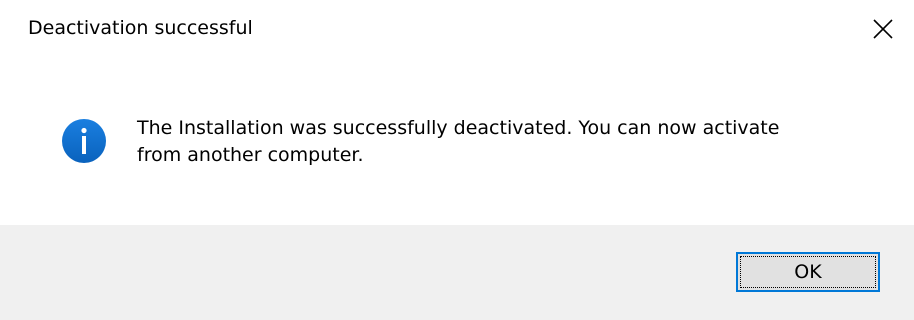 The height and width of the screenshot is (320, 914). Describe the element at coordinates (84, 141) in the screenshot. I see `information-icon` at that location.